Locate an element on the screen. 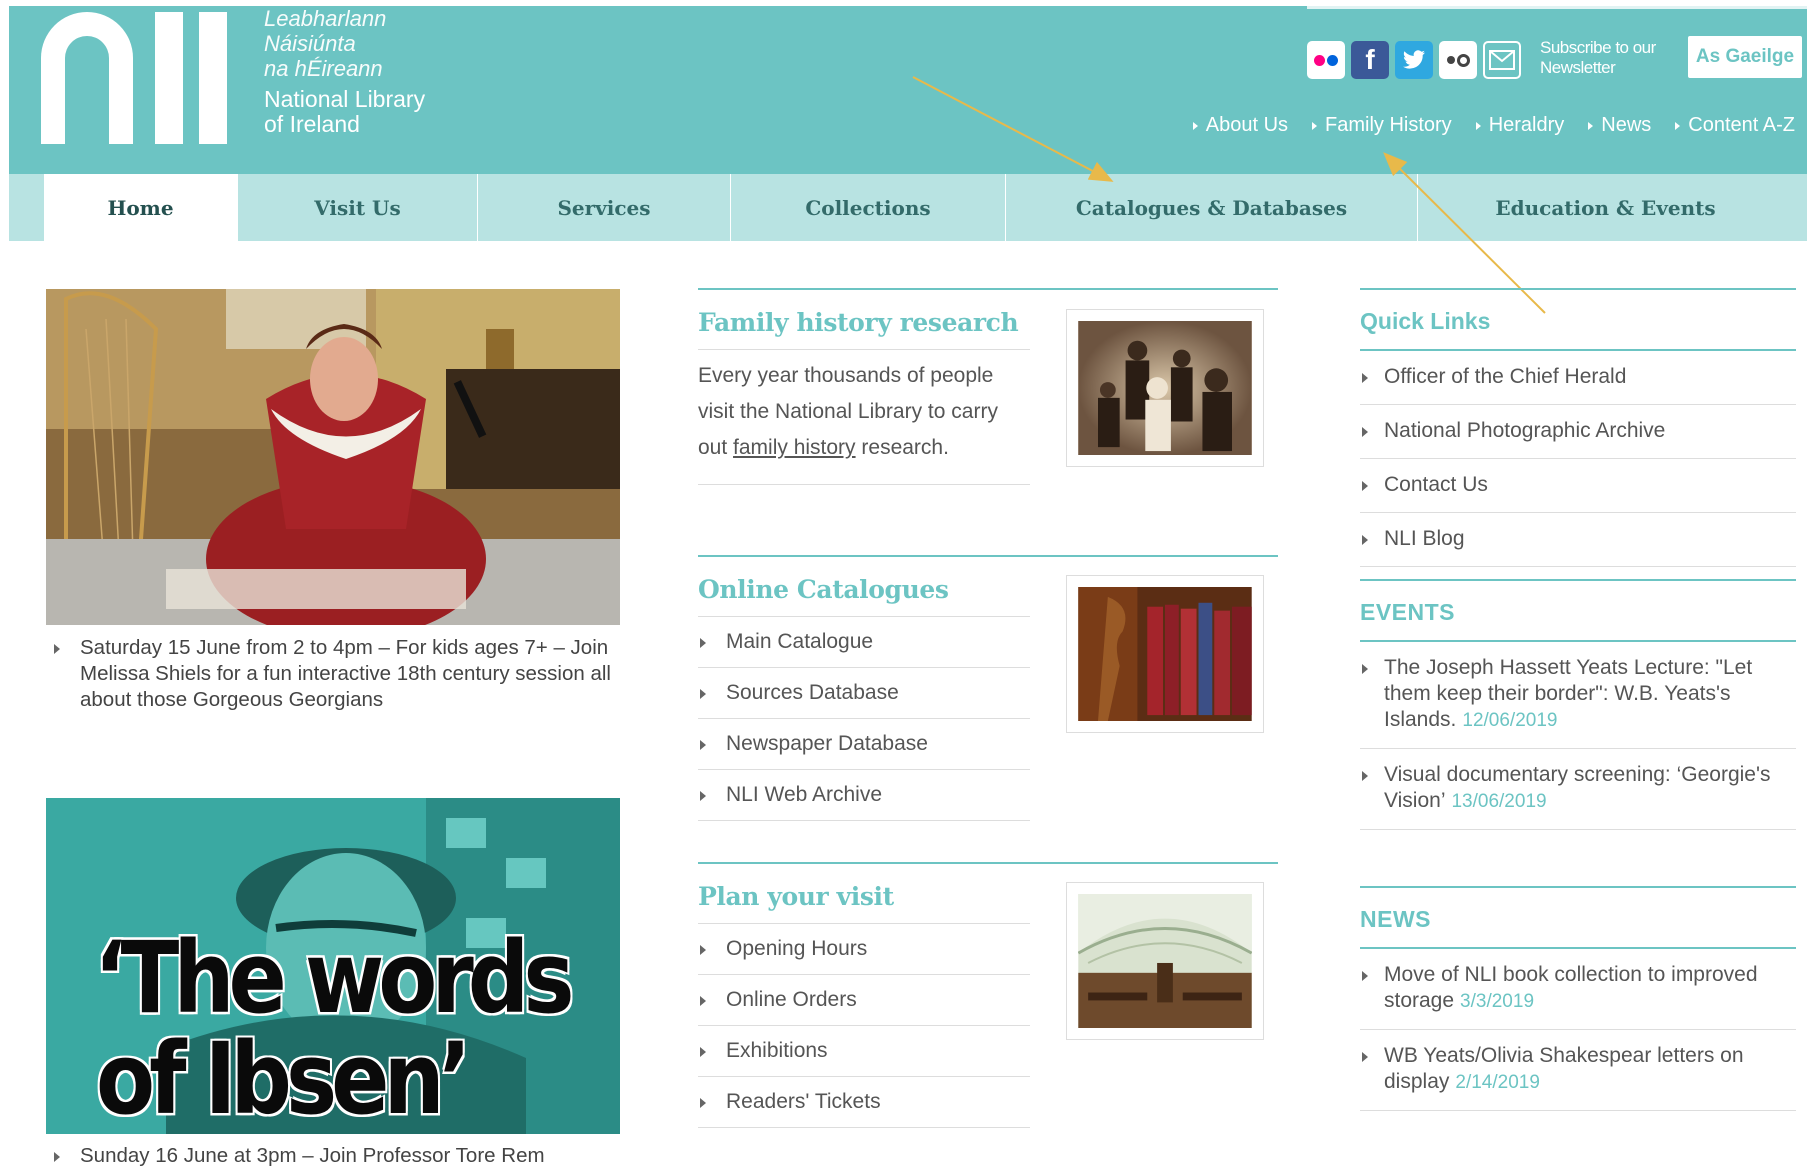  events-title: EVENTS is located at coordinates (1578, 611).